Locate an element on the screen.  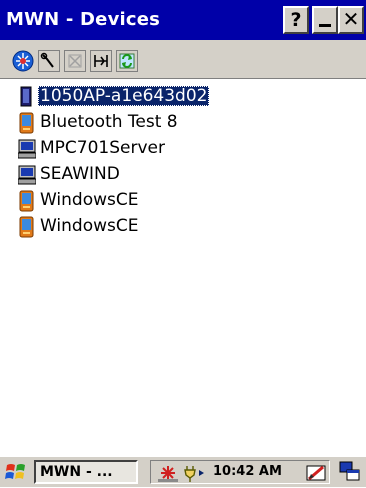
system-tray: 10:42 AM is located at coordinates (240, 472).